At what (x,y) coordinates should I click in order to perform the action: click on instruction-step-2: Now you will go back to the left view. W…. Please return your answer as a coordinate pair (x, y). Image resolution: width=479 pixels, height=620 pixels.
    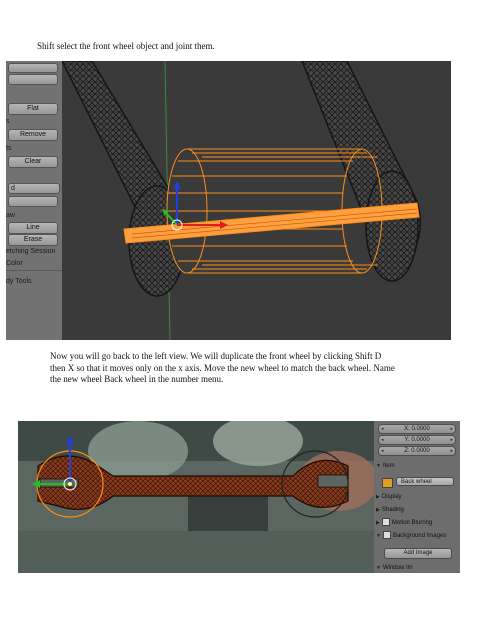
    Looking at the image, I should click on (222, 367).